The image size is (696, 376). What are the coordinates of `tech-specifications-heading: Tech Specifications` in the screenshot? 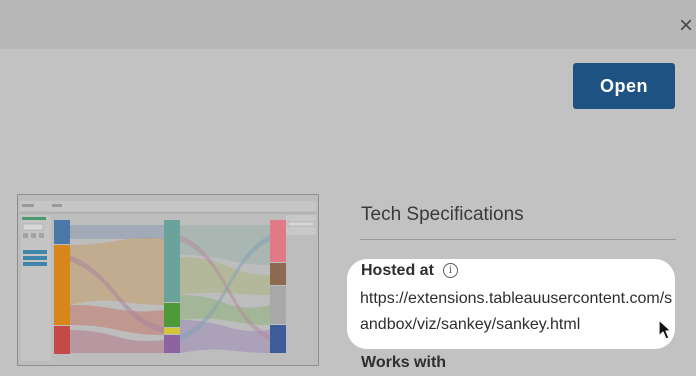 It's located at (442, 214).